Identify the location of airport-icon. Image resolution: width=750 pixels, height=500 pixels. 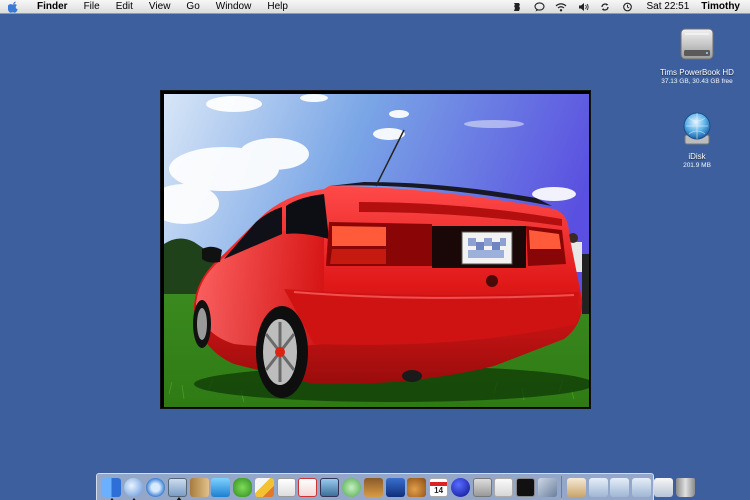
(561, 7).